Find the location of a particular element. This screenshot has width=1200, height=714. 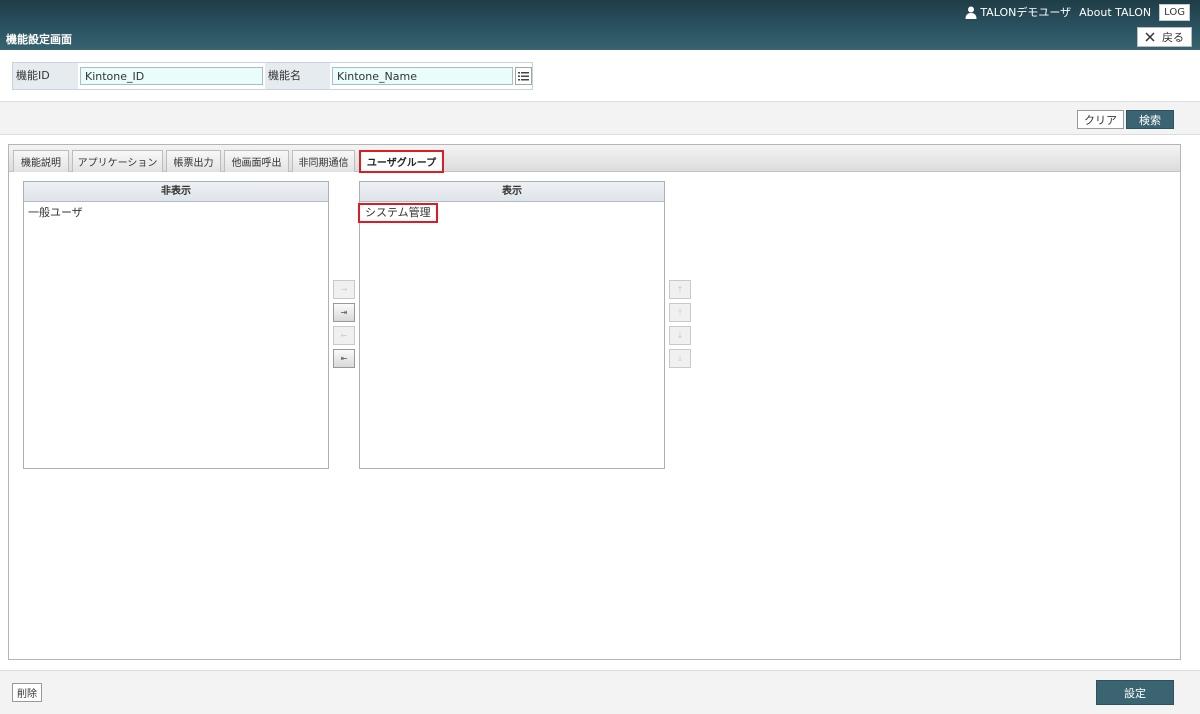

list-icon is located at coordinates (523, 75).